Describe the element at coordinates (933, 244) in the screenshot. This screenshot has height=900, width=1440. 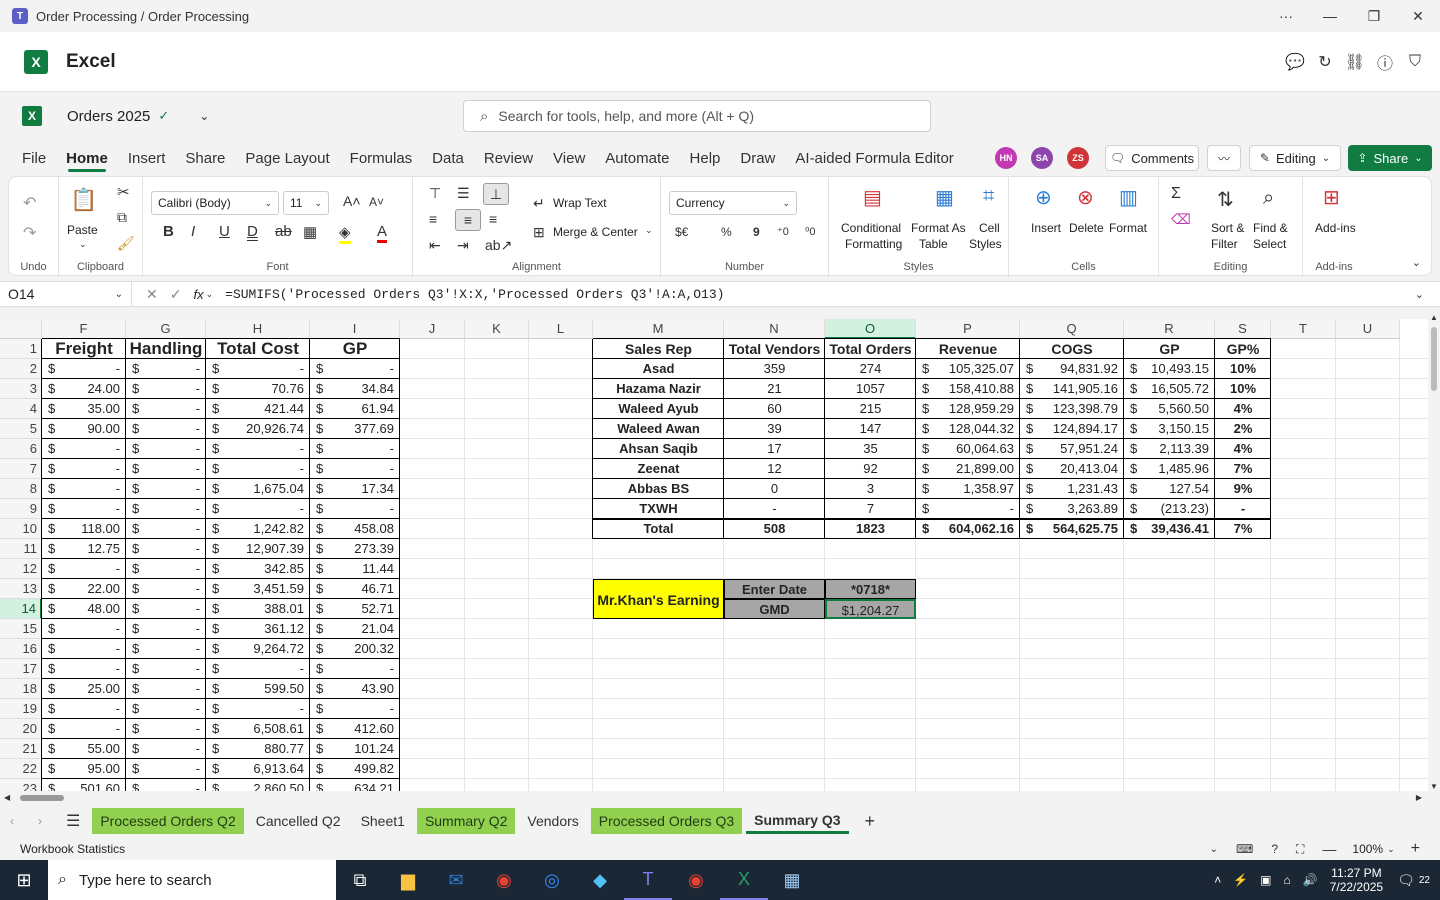
I see `format-as-table-label-2: Table` at that location.